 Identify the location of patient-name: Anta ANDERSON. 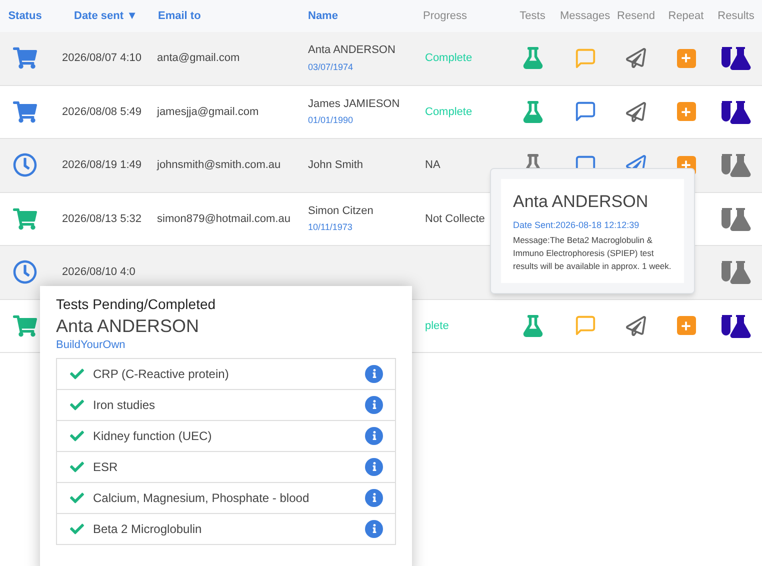
(352, 50).